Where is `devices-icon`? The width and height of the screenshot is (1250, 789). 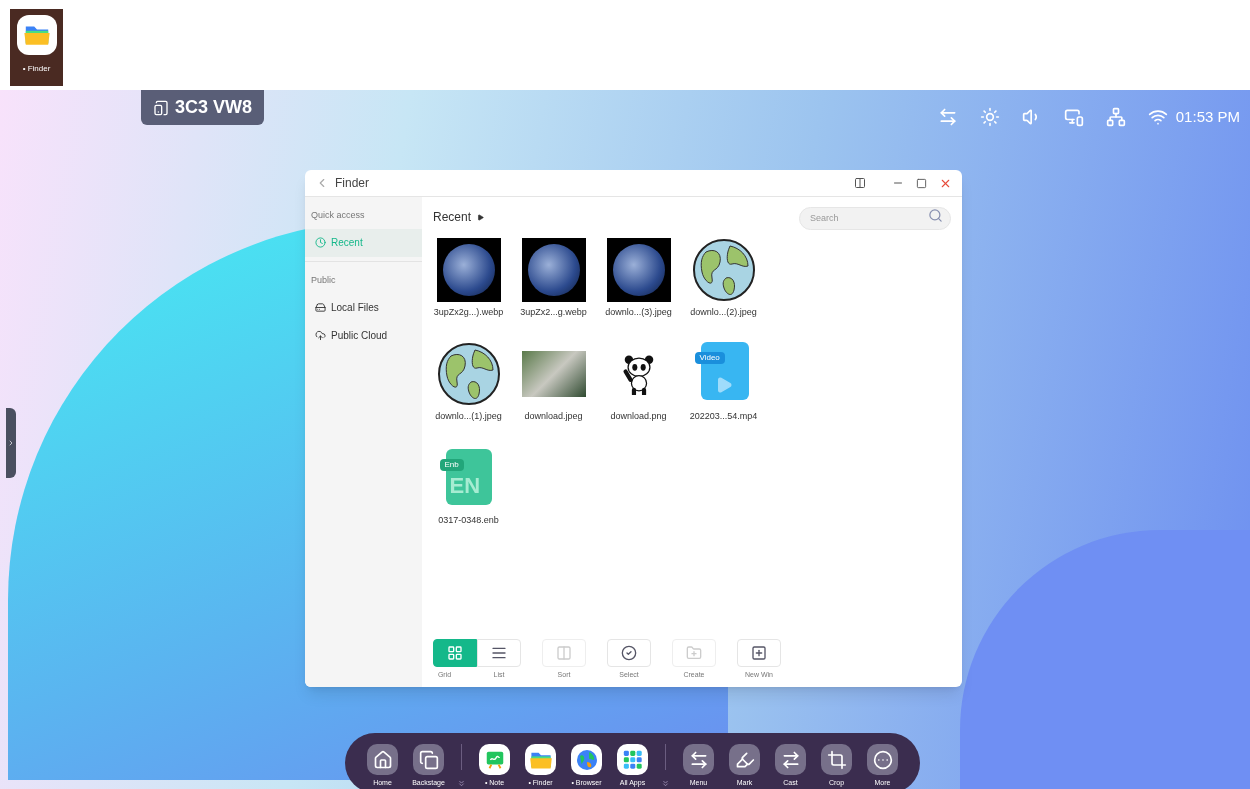
devices-icon is located at coordinates (1073, 117).